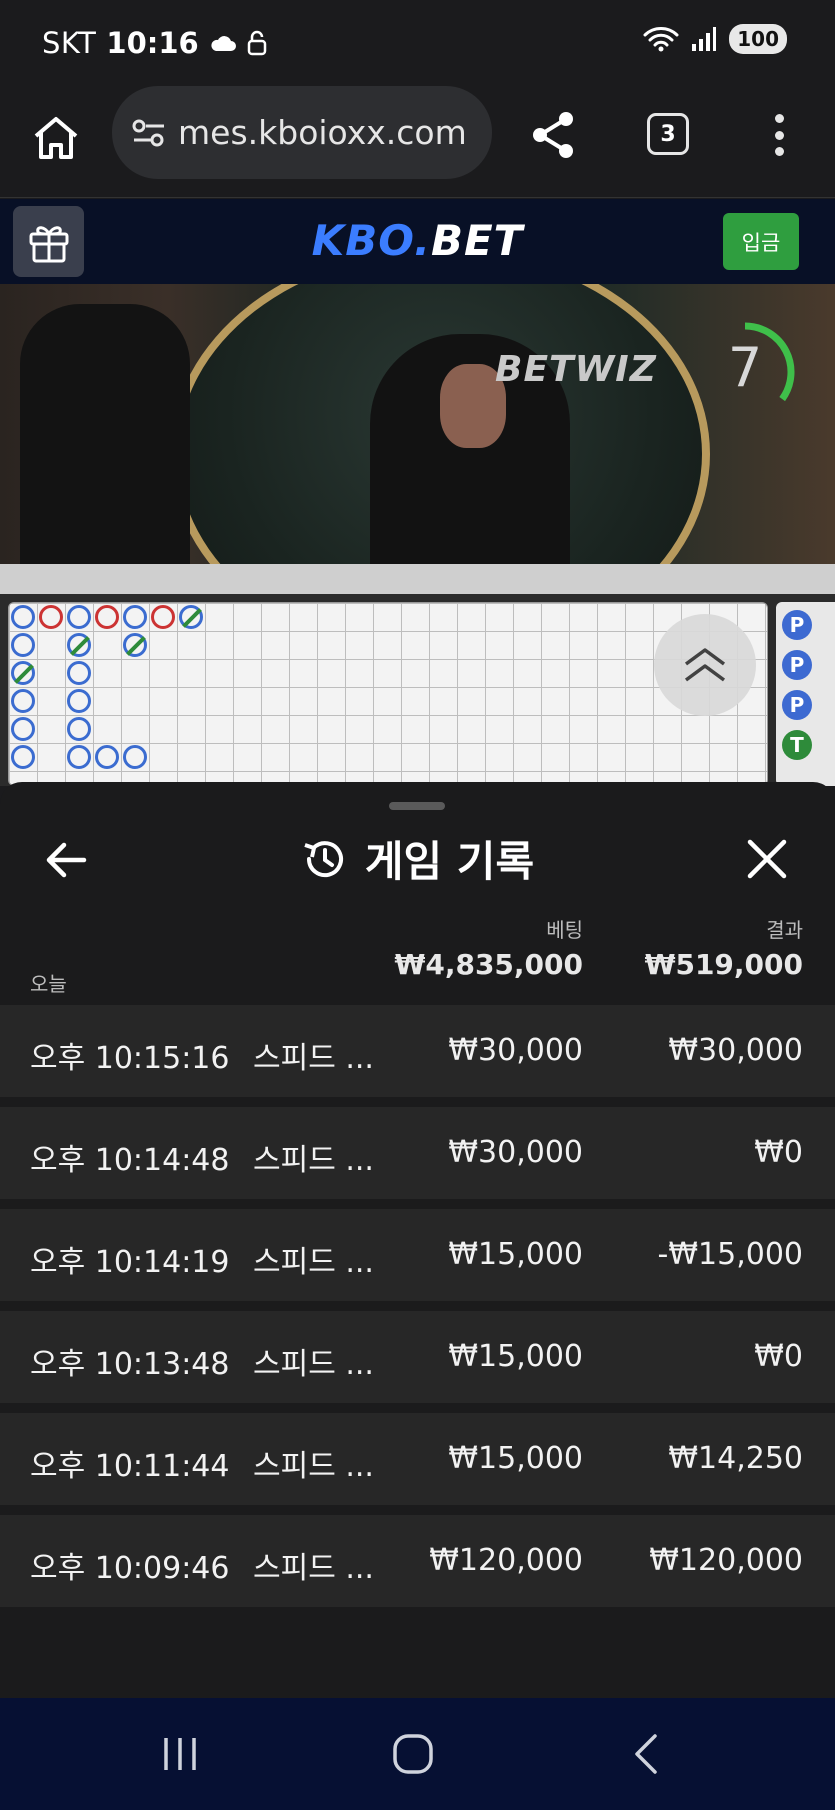 The image size is (835, 1810). I want to click on record-result: ₩30,000, so click(735, 1050).